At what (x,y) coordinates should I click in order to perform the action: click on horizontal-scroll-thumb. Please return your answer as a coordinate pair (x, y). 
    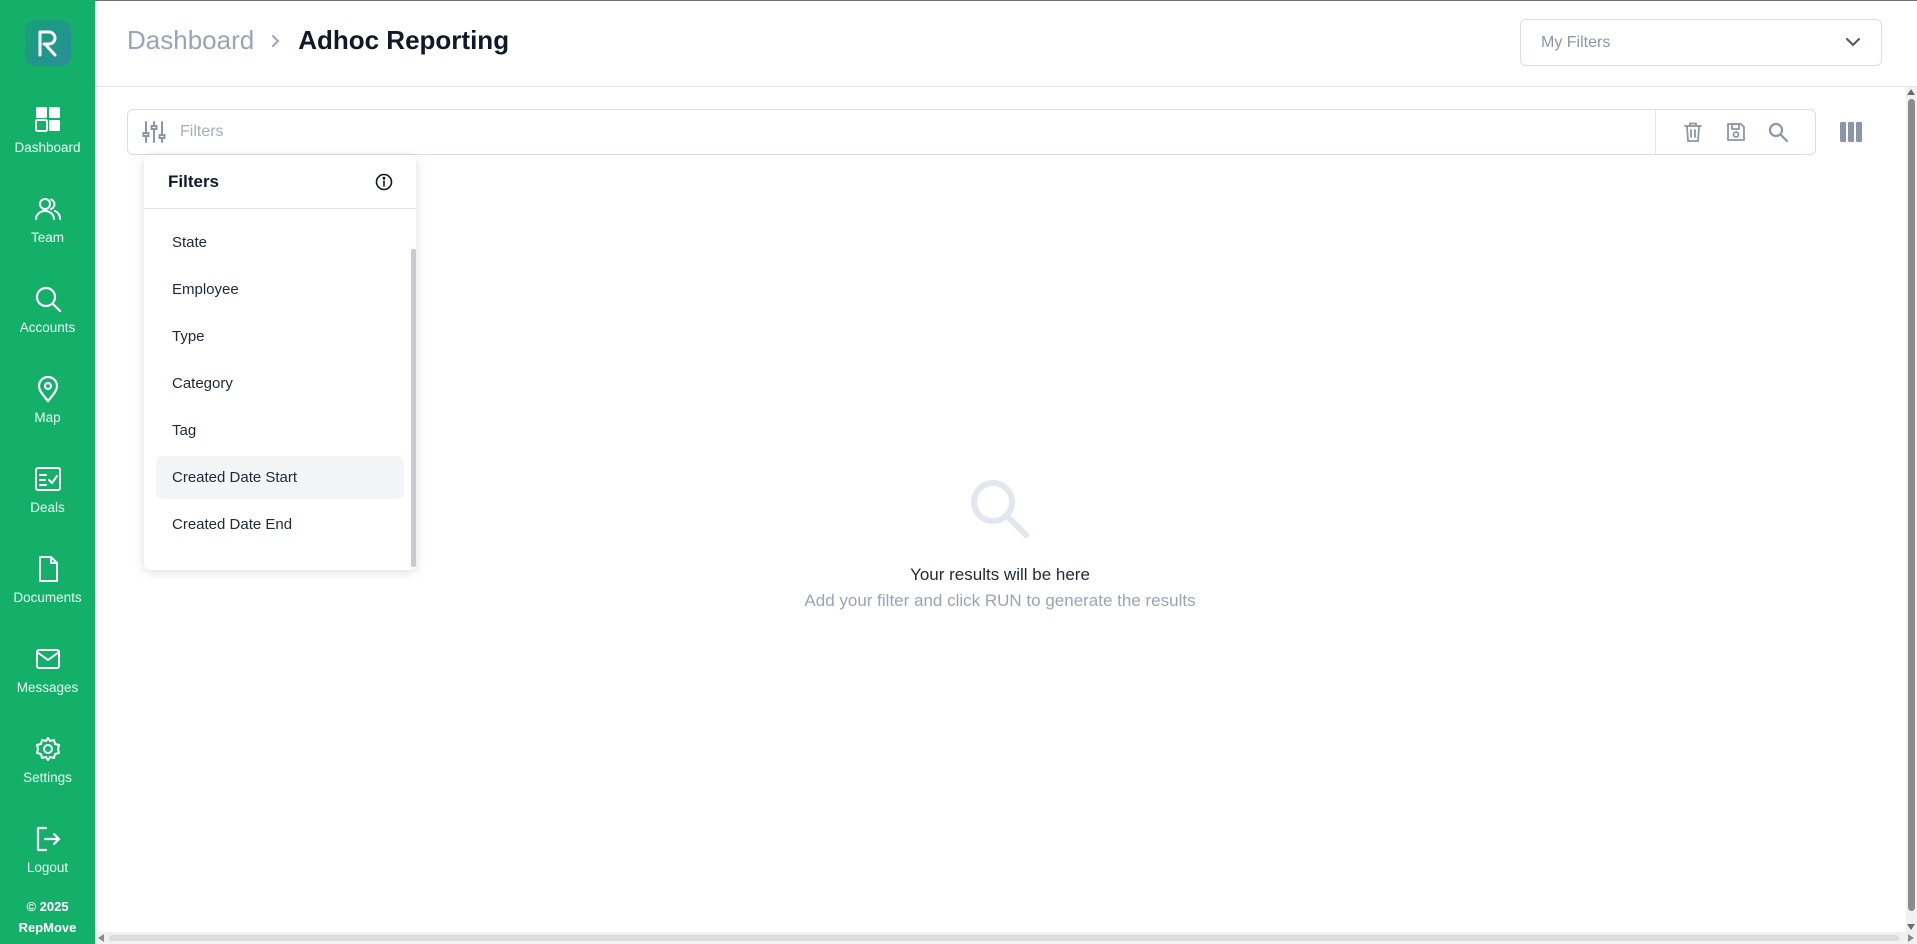
    Looking at the image, I should click on (1004, 938).